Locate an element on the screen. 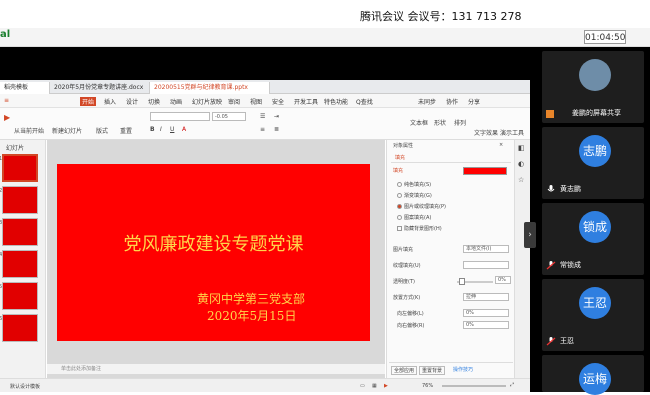  menu-devtools: 开发工具 is located at coordinates (306, 101).